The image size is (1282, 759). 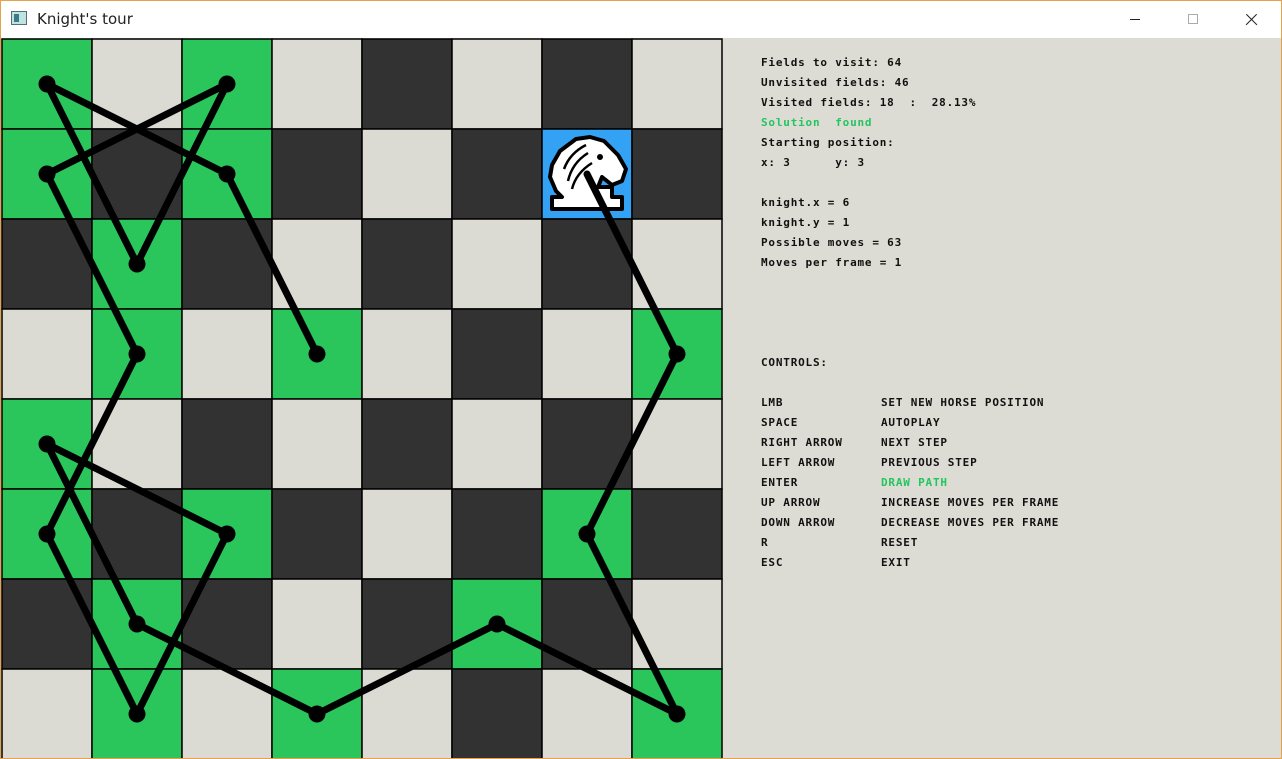 I want to click on control-key: ESC, so click(x=772, y=562).